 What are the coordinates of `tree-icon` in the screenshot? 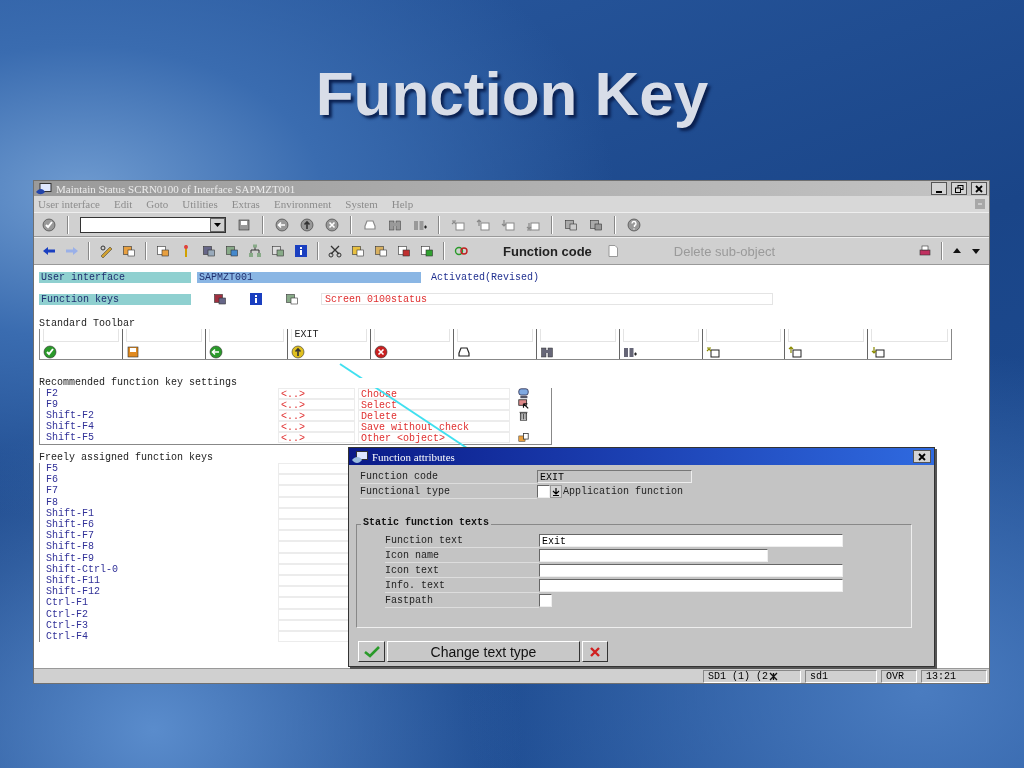 It's located at (255, 251).